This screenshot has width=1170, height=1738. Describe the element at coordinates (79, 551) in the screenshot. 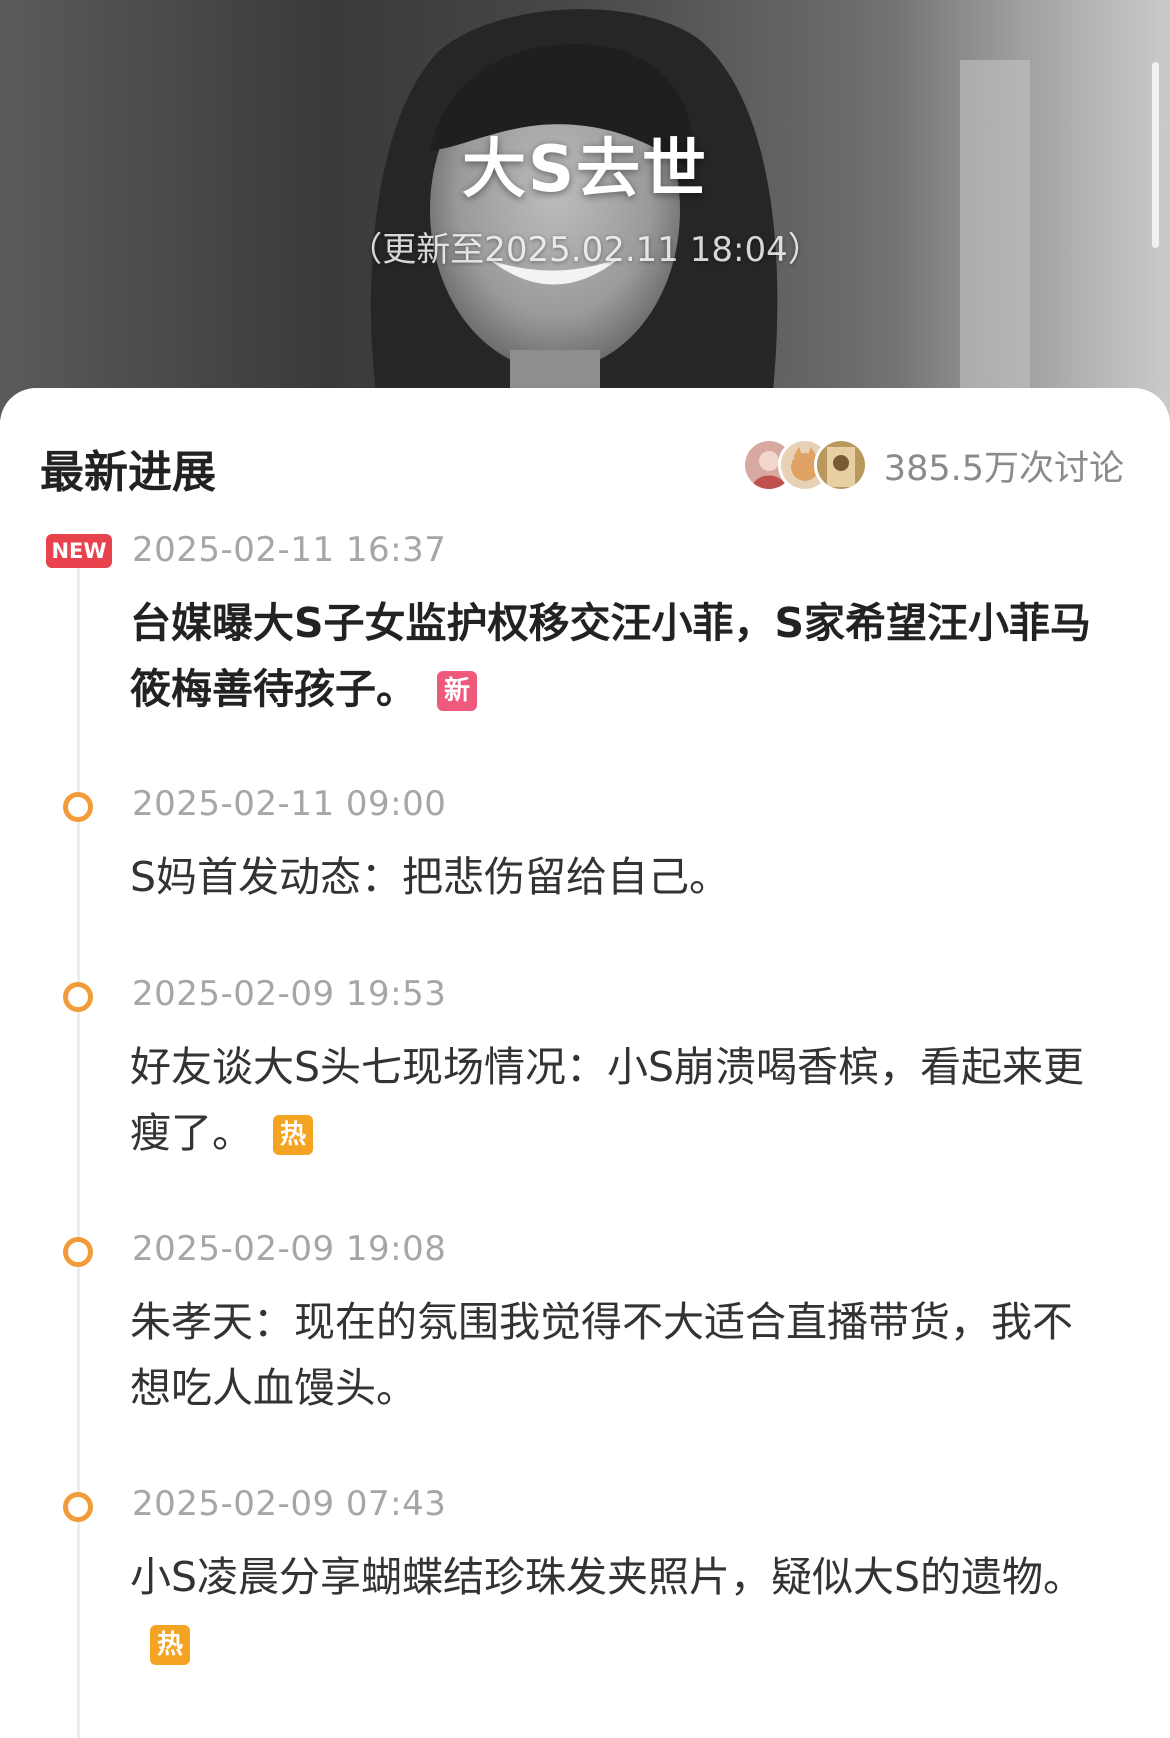

I see `new-badge: NEW` at that location.